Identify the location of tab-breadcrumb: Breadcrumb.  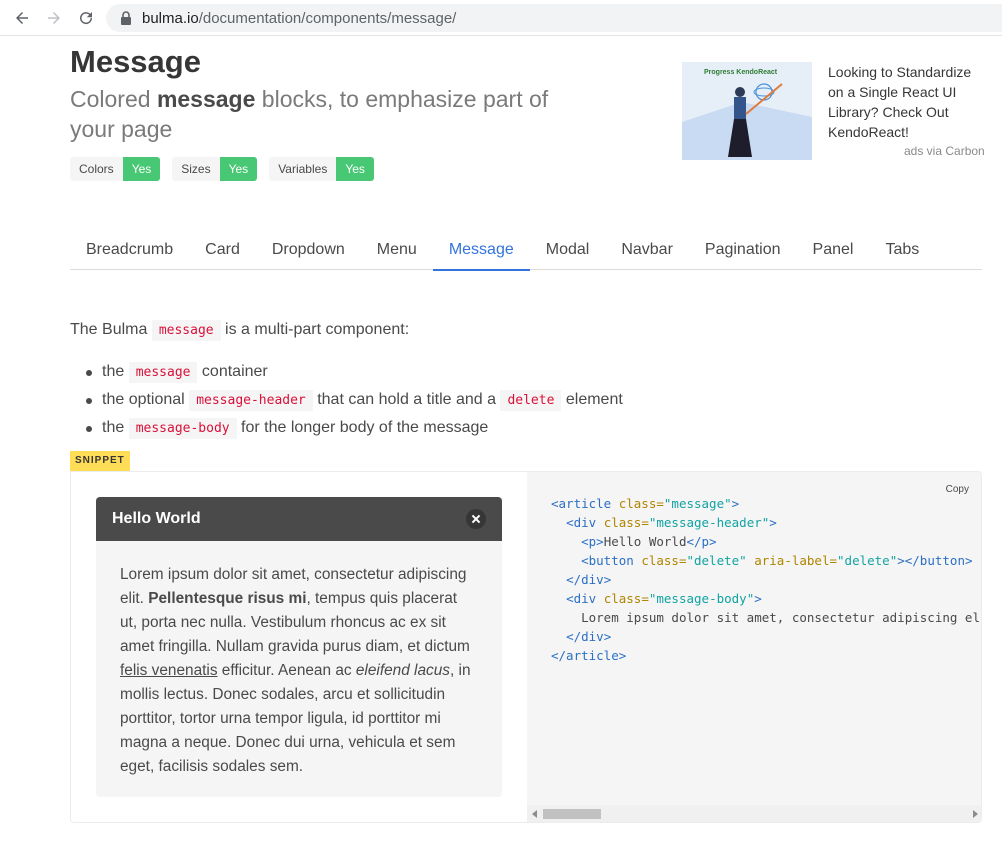
(129, 250).